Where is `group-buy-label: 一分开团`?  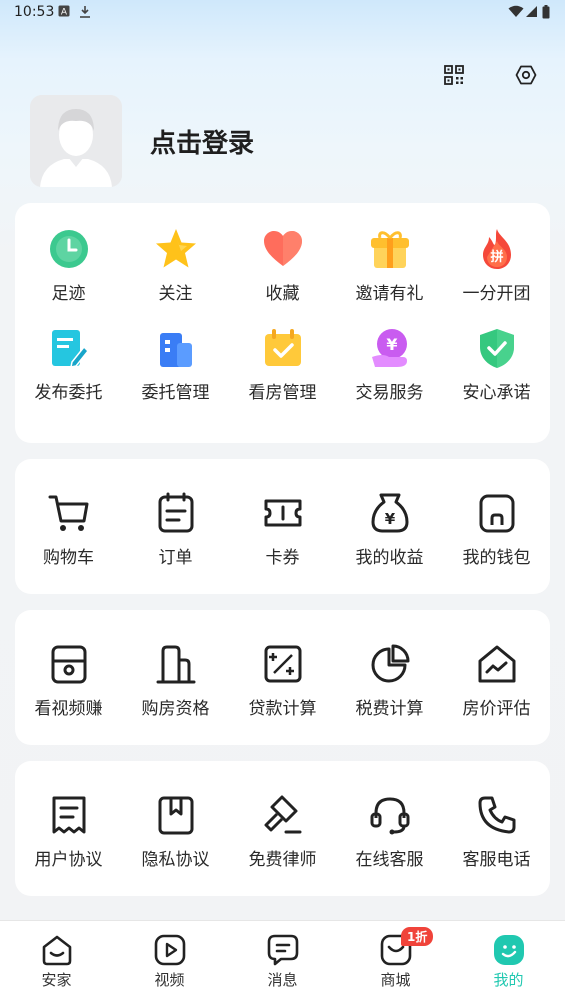
group-buy-label: 一分开团 is located at coordinates (496, 294).